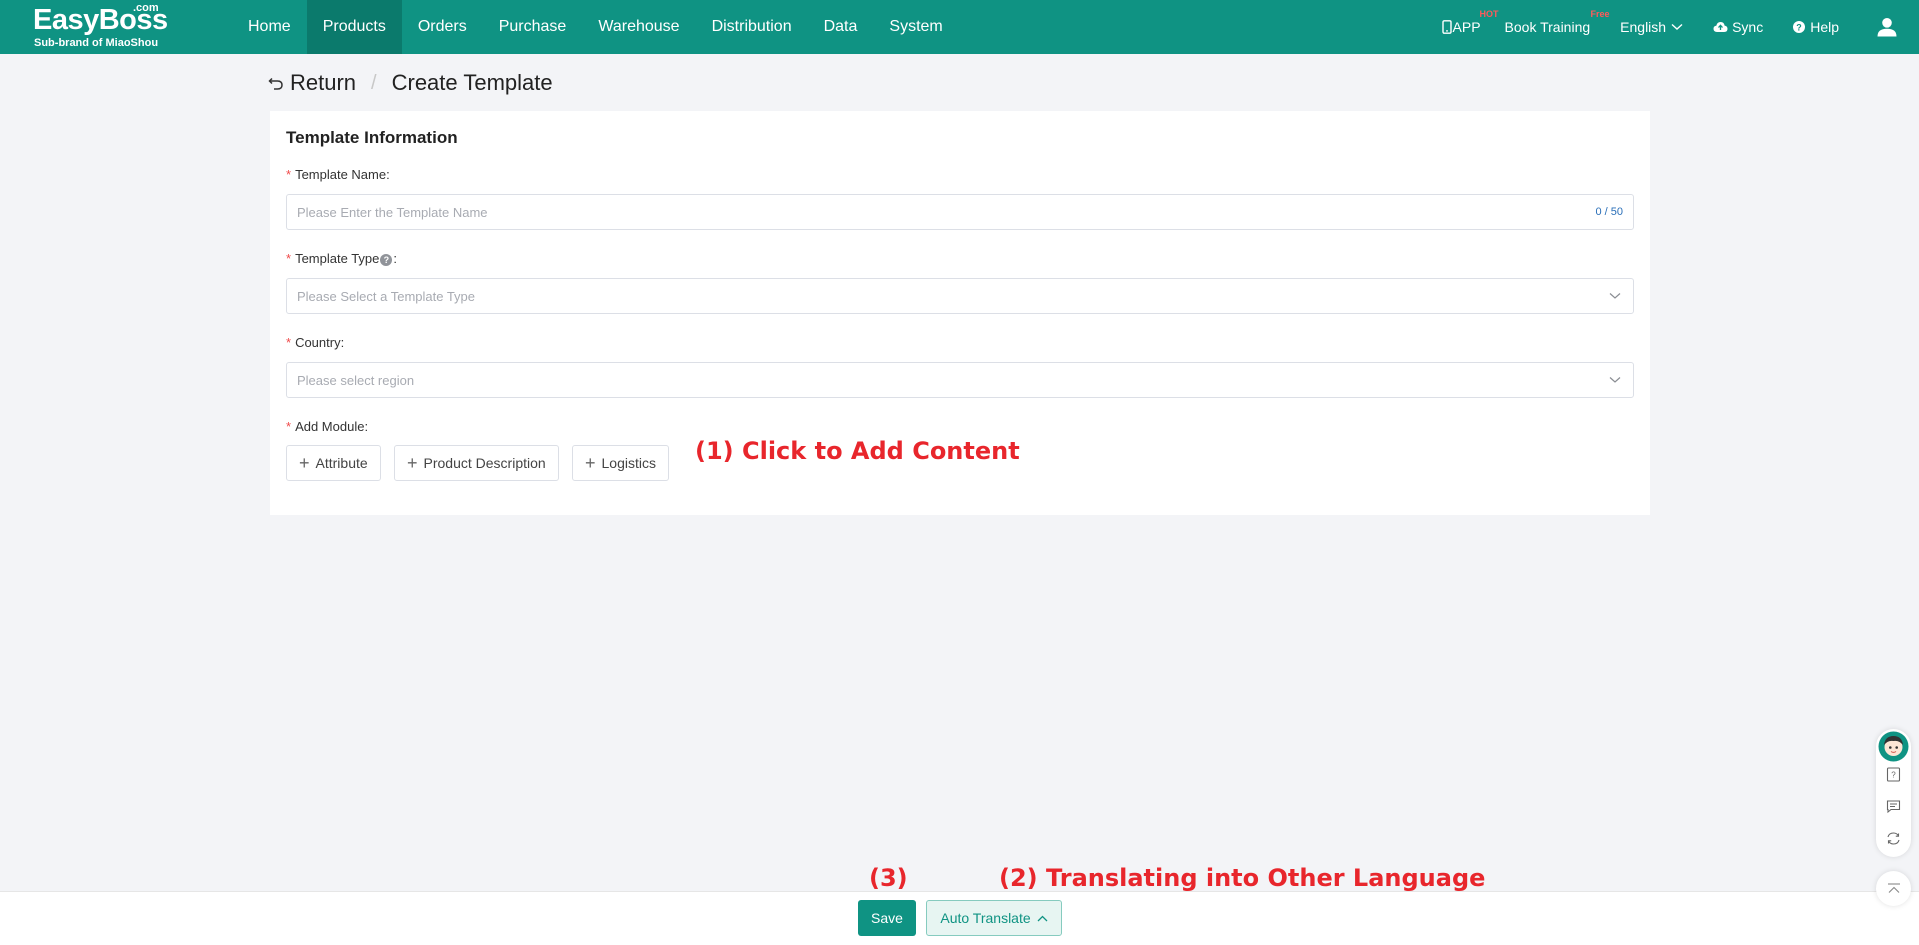 The height and width of the screenshot is (945, 1919). I want to click on nav-home: Home, so click(269, 27).